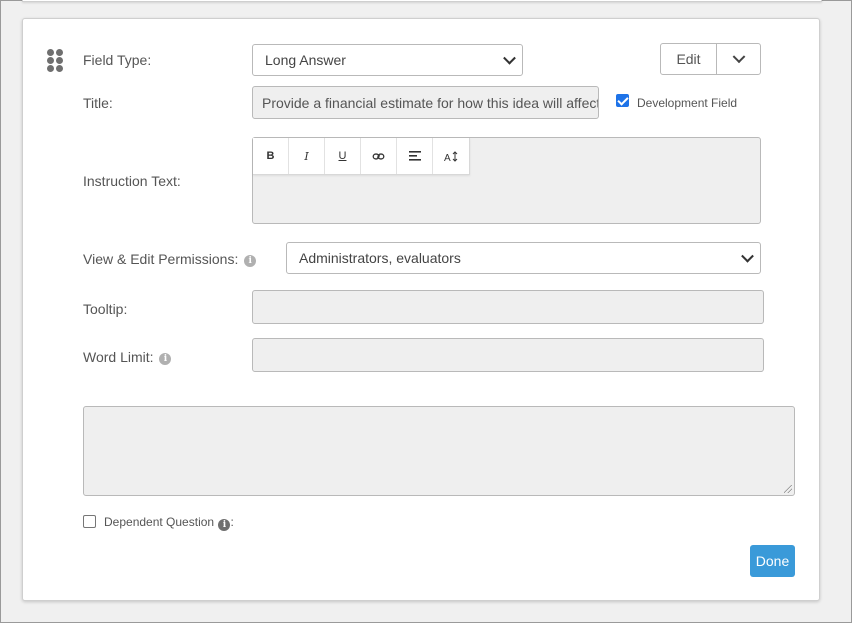 Image resolution: width=852 pixels, height=623 pixels. I want to click on underline-icon: U, so click(343, 156).